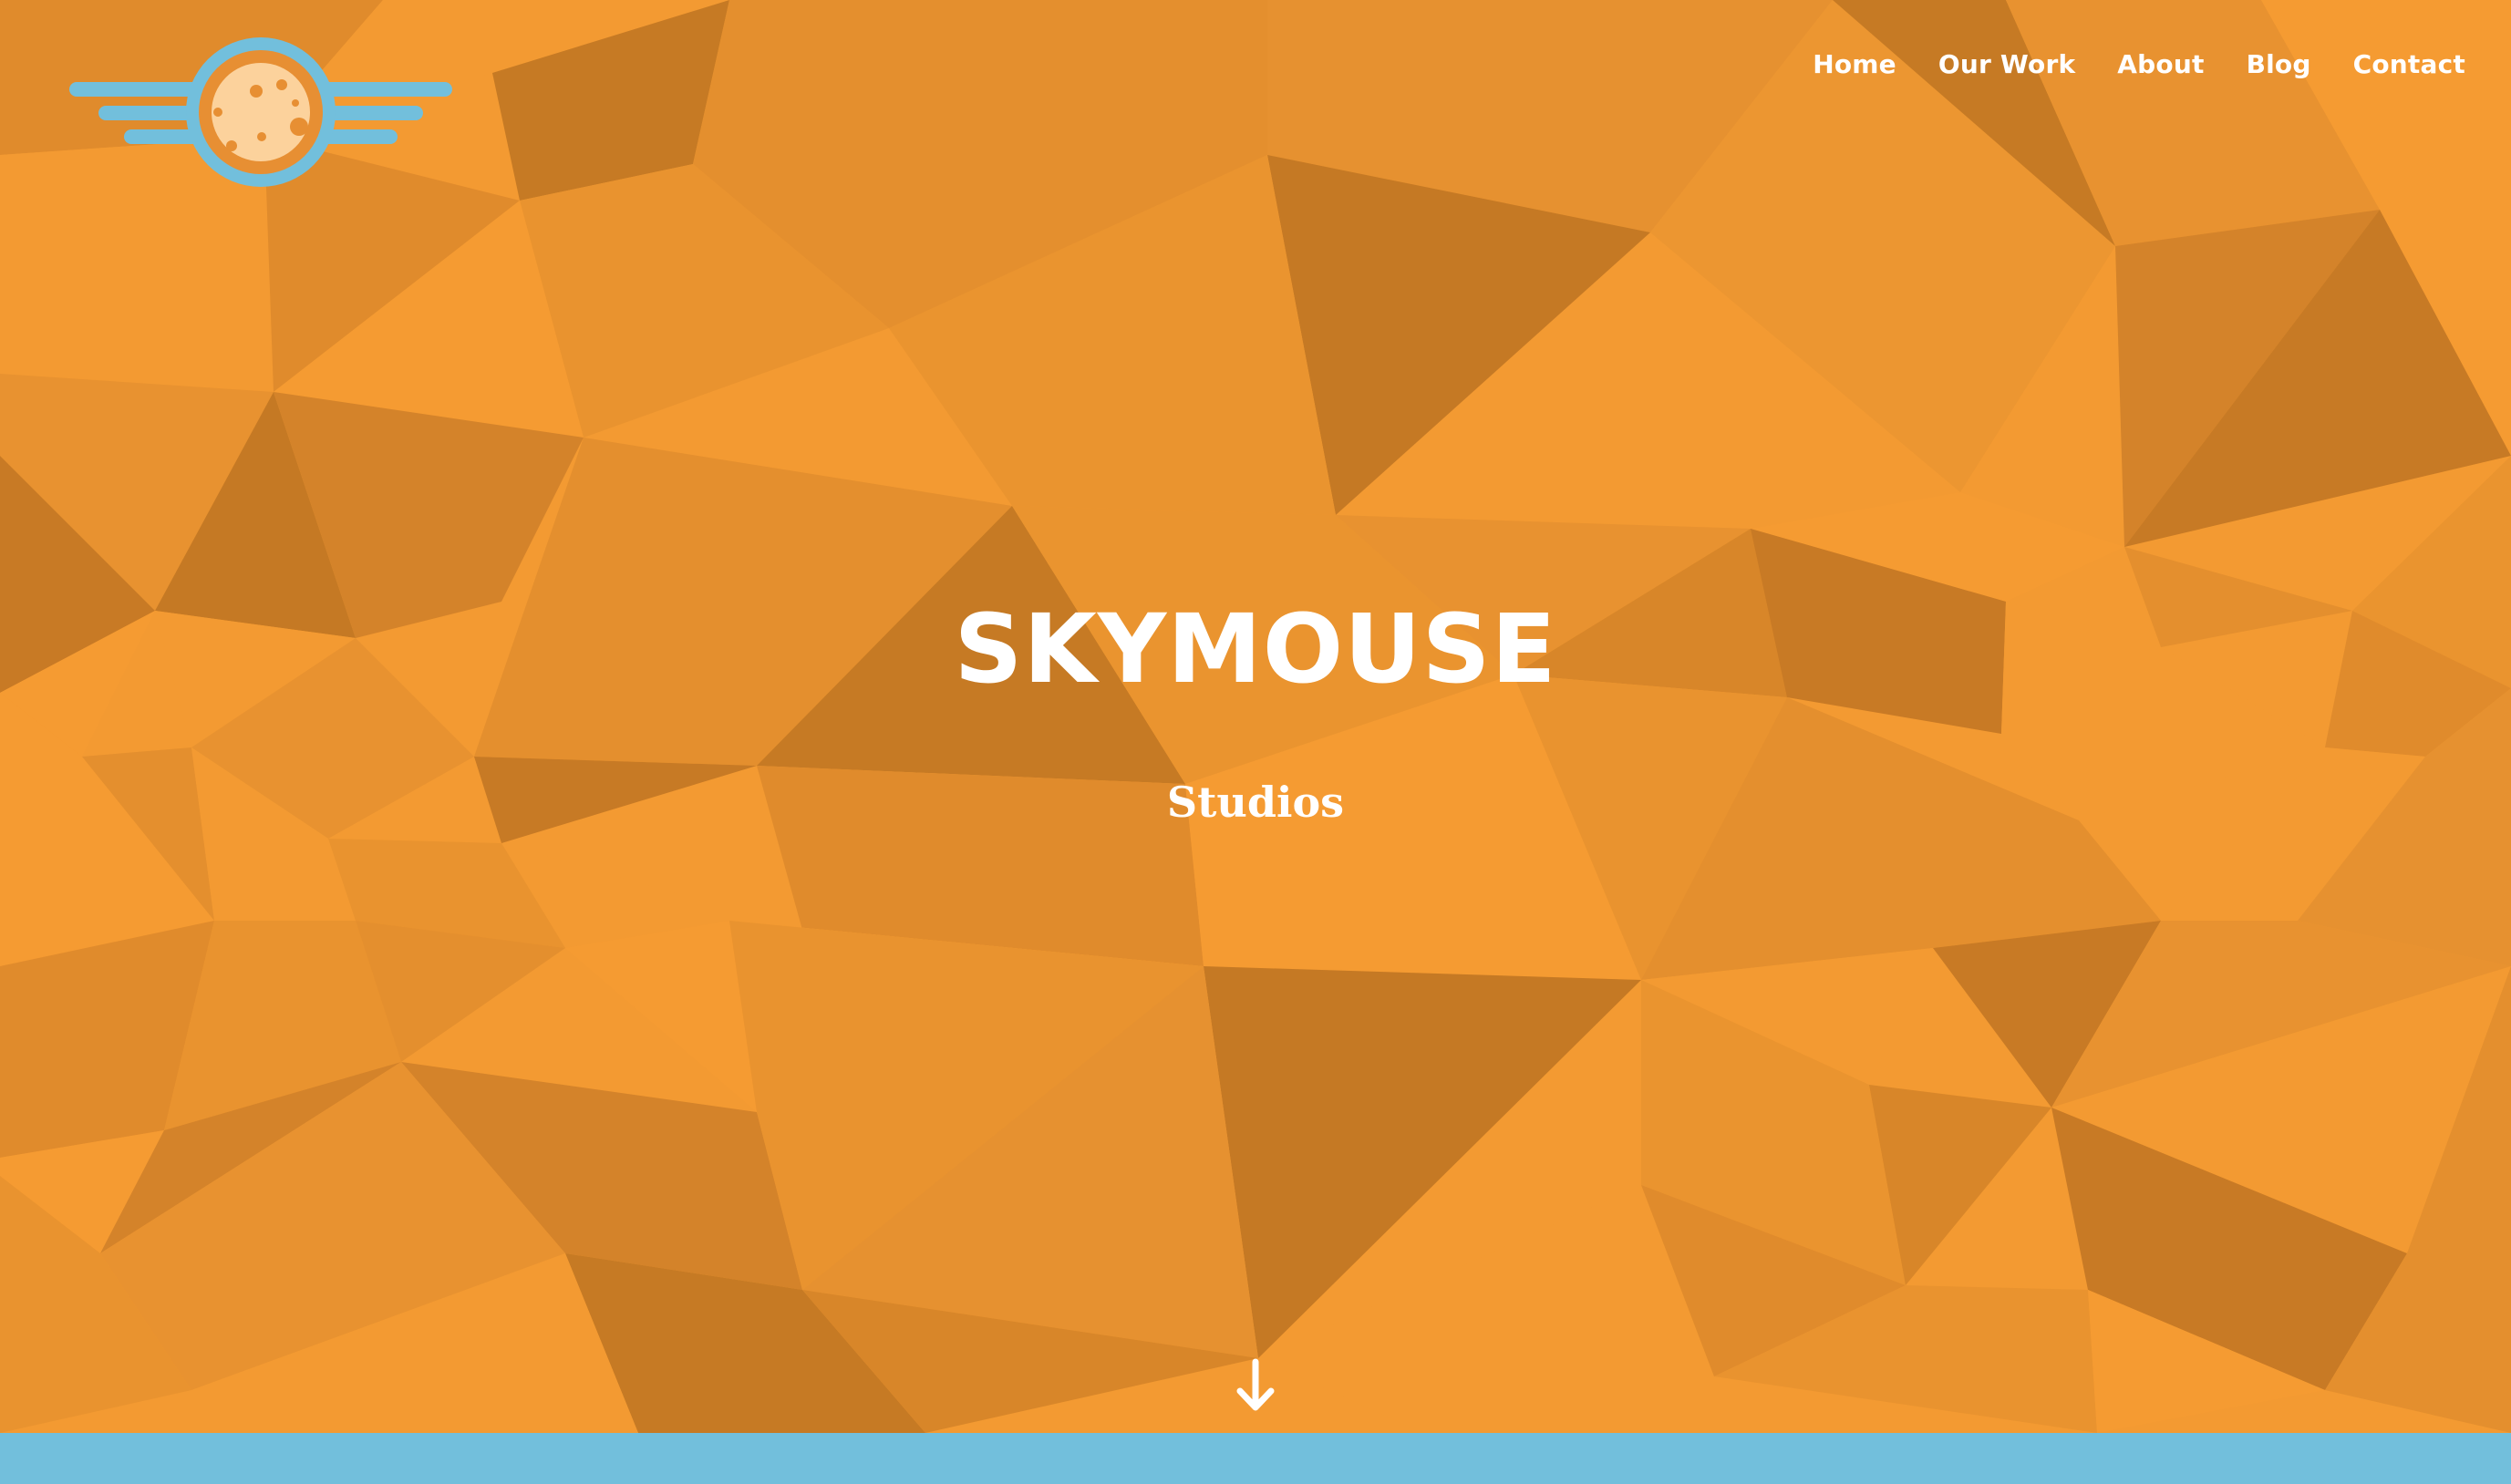 The height and width of the screenshot is (1484, 2511). Describe the element at coordinates (1255, 1385) in the screenshot. I see `arrow-down-icon` at that location.